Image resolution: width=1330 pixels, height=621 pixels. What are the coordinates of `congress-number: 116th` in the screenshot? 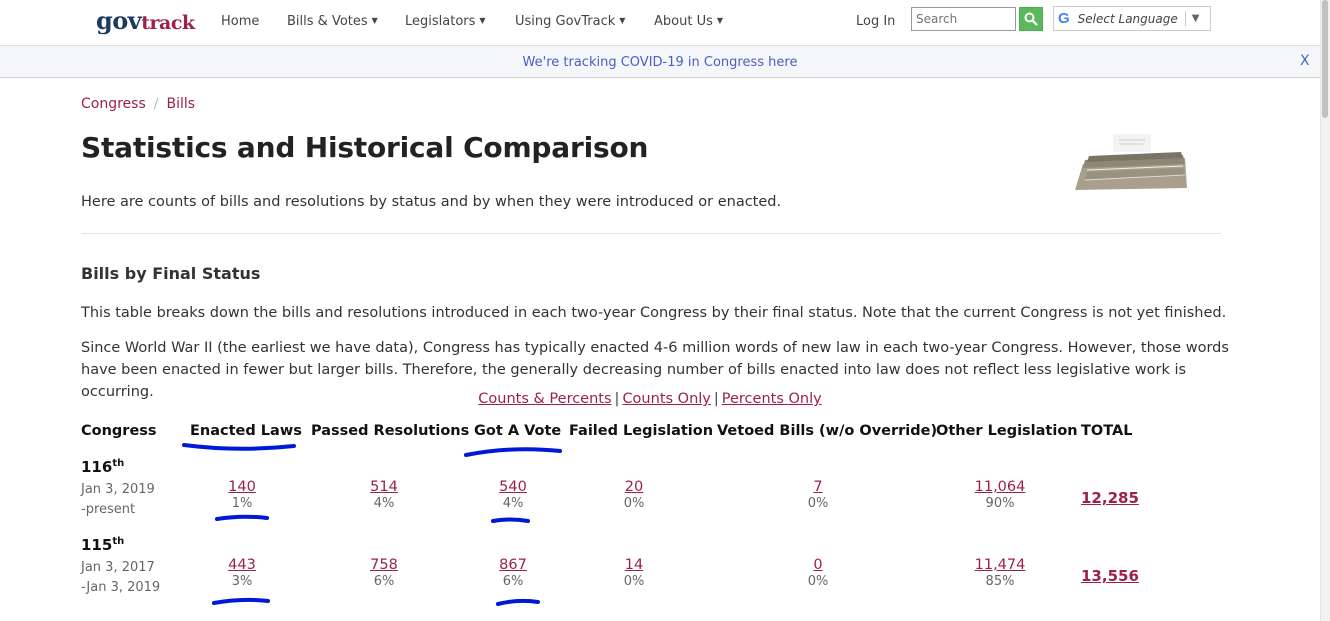 It's located at (103, 467).